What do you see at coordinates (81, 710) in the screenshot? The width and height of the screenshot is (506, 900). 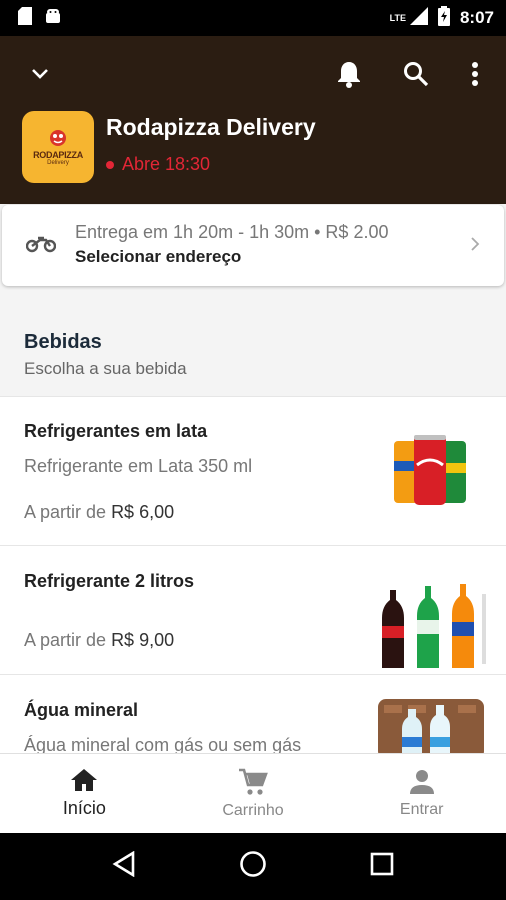 I see `product-title: Água mineral` at bounding box center [81, 710].